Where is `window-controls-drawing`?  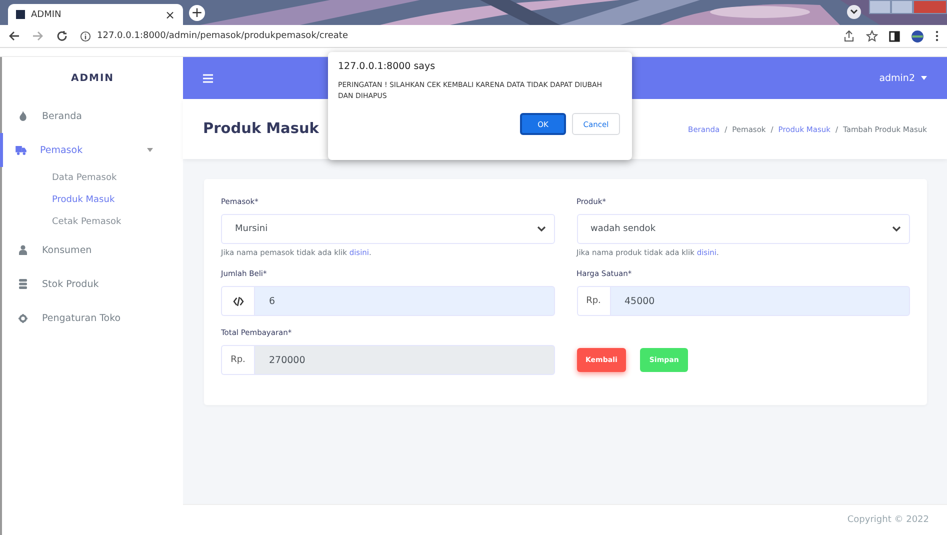
window-controls-drawing is located at coordinates (908, 7).